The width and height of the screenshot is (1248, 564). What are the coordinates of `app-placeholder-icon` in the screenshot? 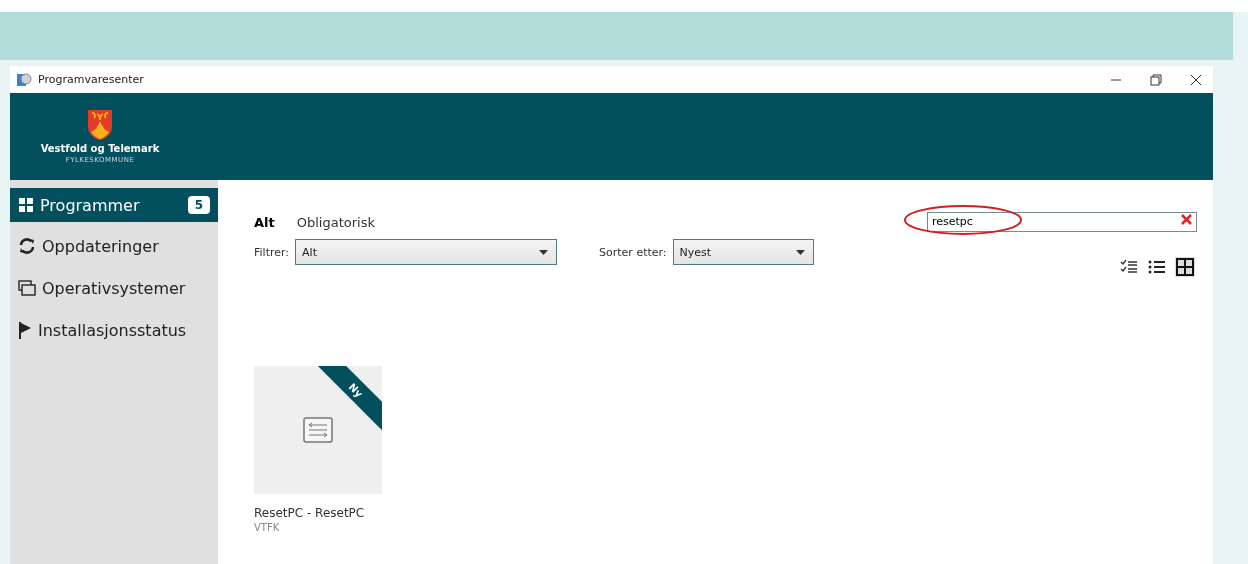 It's located at (318, 430).